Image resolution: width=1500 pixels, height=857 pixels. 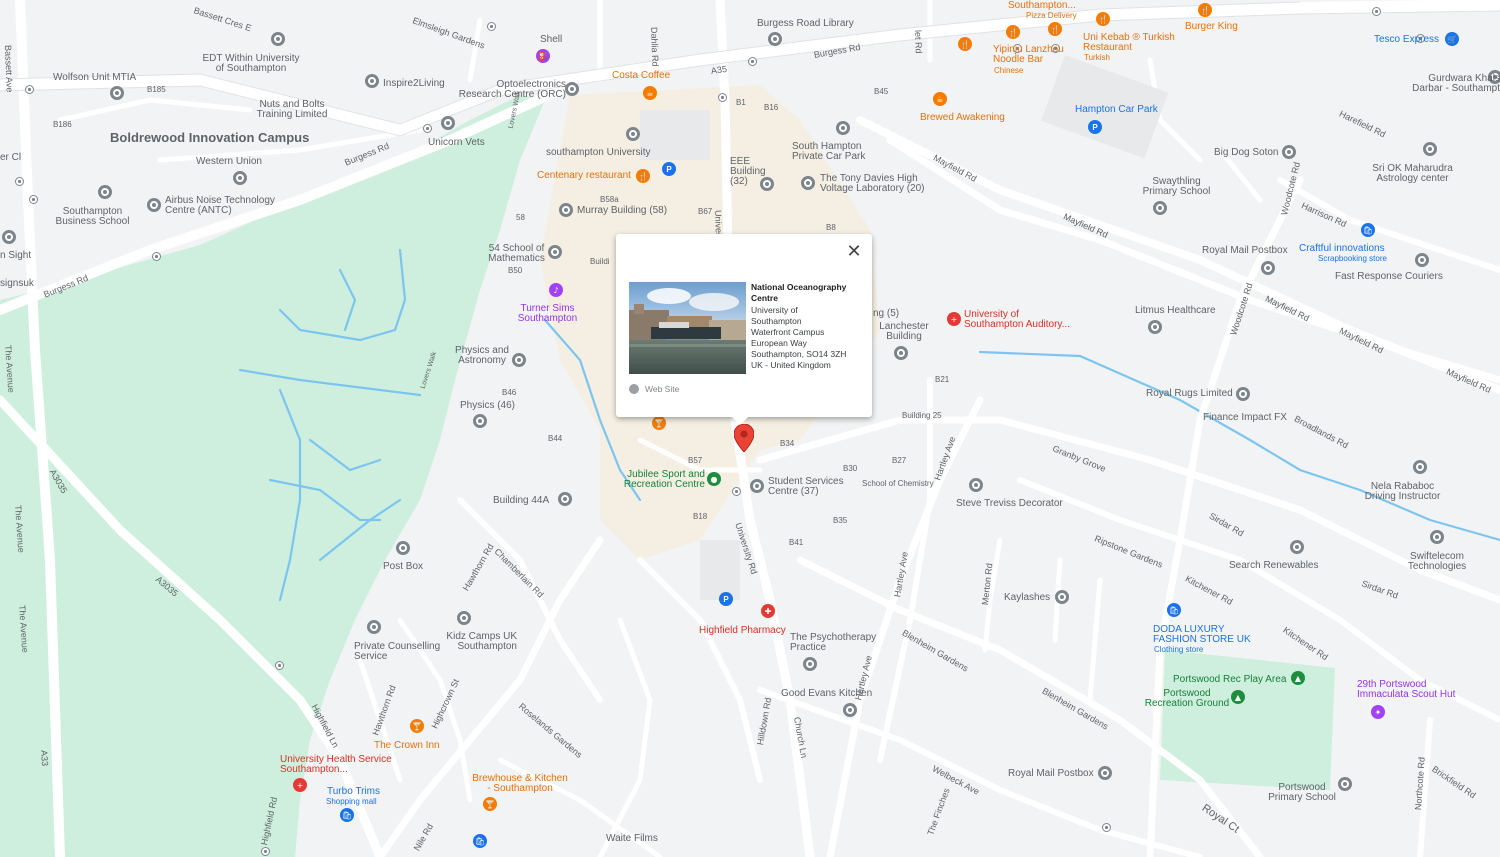 What do you see at coordinates (662, 389) in the screenshot?
I see `website-label: Web Site` at bounding box center [662, 389].